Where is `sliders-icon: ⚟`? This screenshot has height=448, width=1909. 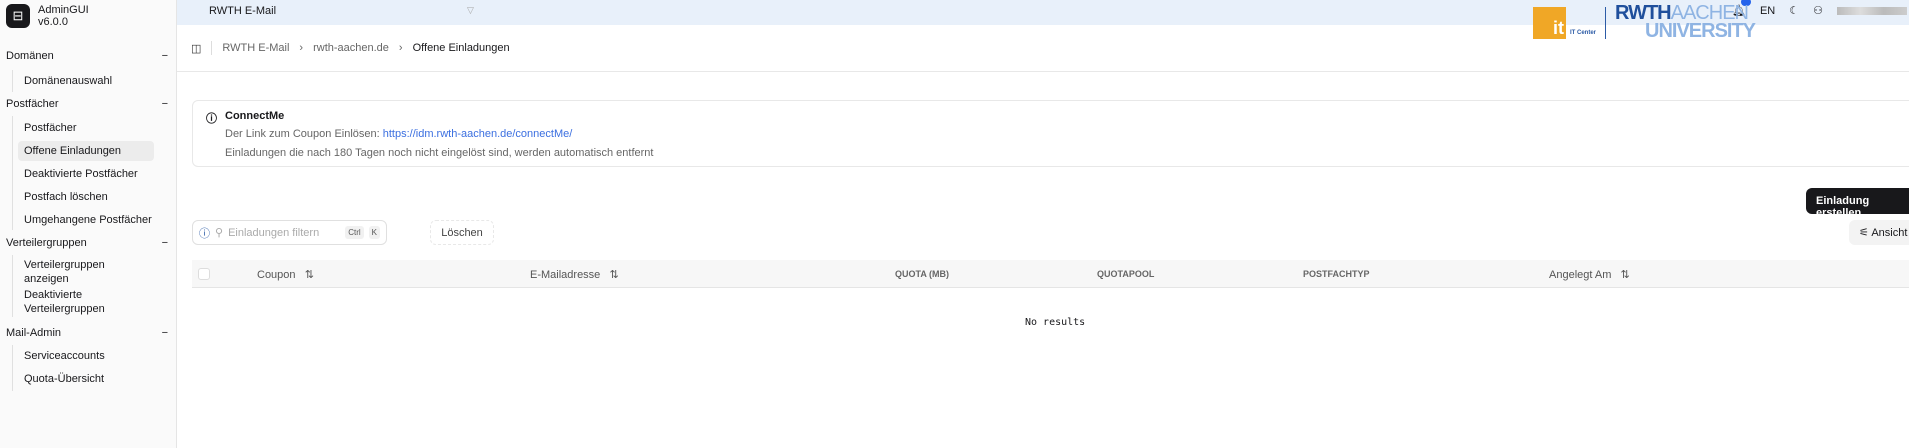
sliders-icon: ⚟ is located at coordinates (1865, 233).